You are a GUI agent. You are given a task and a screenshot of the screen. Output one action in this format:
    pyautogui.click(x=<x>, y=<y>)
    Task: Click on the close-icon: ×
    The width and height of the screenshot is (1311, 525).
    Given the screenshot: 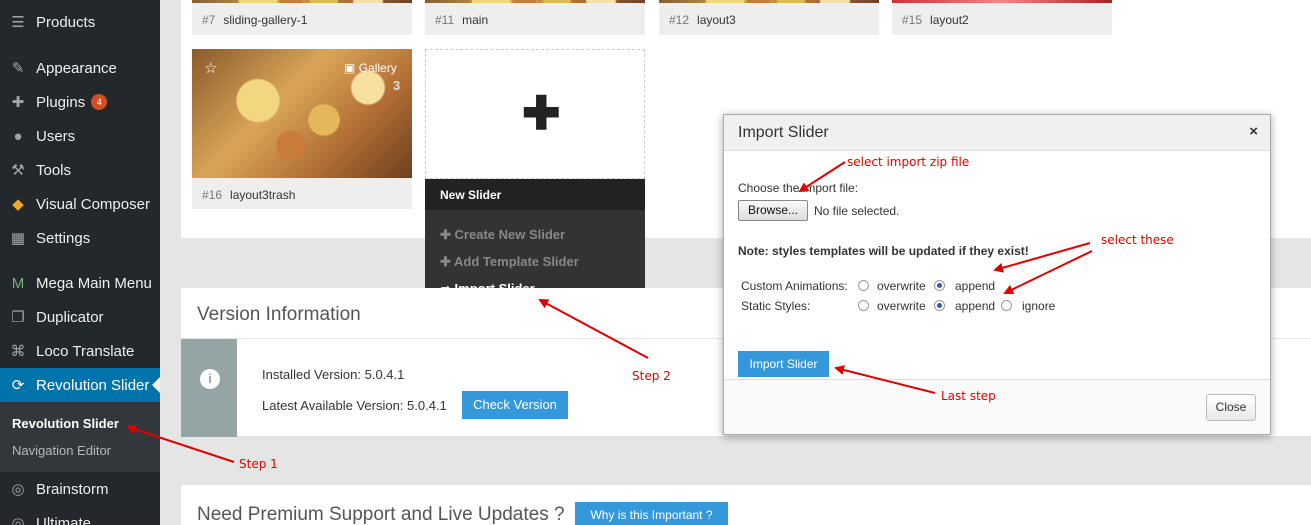 What is the action you would take?
    pyautogui.click(x=1253, y=131)
    